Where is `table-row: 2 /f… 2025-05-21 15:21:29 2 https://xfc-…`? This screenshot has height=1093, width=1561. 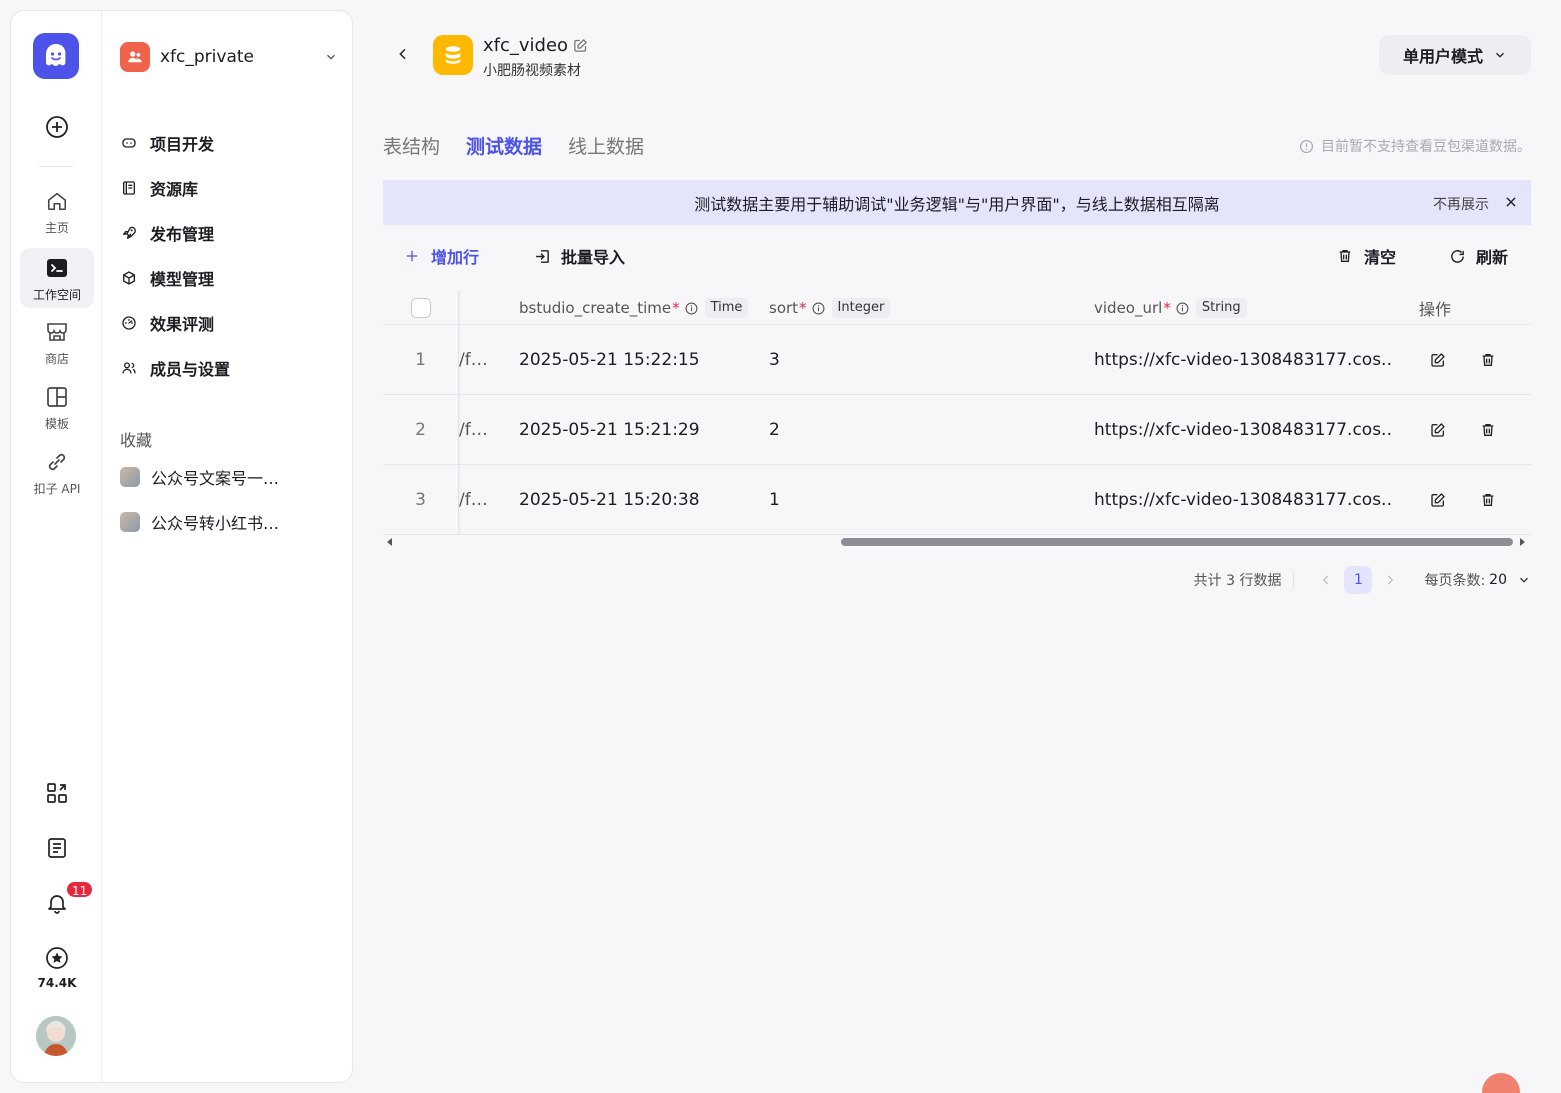
table-row: 2 /f… 2025-05-21 15:21:29 2 https://xfc-… is located at coordinates (957, 430).